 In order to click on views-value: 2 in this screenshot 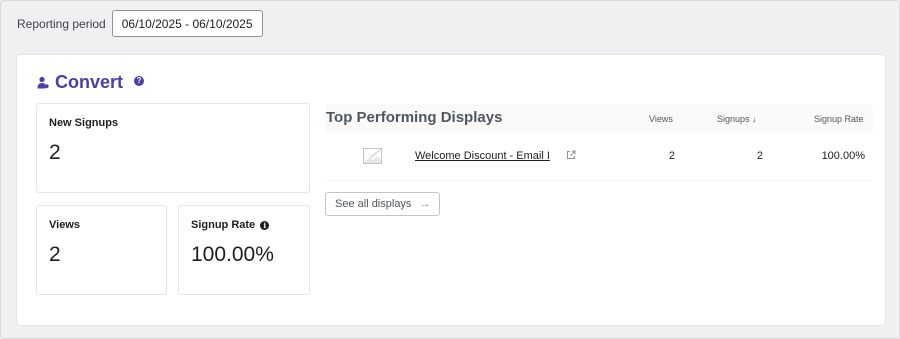, I will do `click(55, 254)`.